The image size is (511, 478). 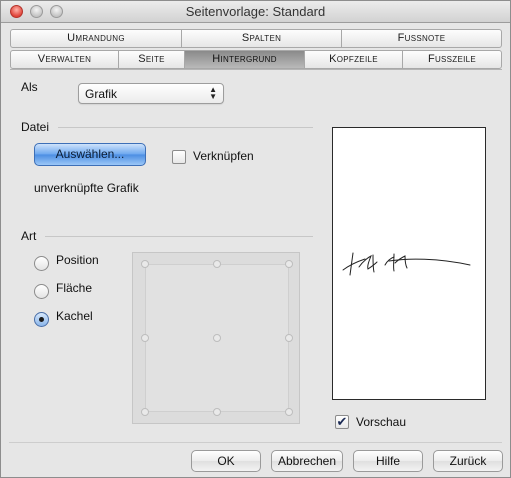 What do you see at coordinates (381, 422) in the screenshot?
I see `preview-checkbox-label: Vorschau` at bounding box center [381, 422].